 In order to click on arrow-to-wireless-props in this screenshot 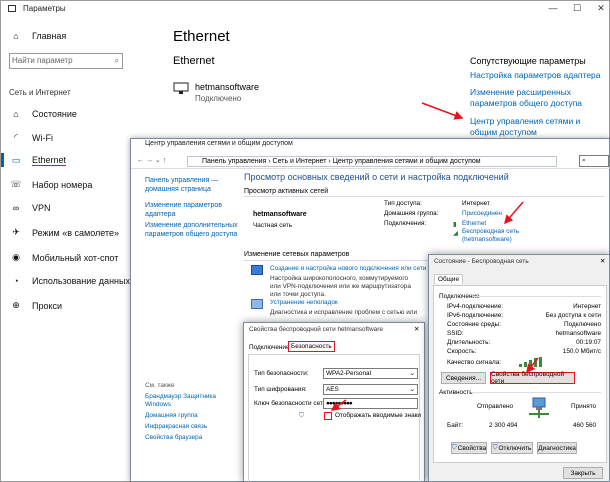, I will do `click(532, 365)`.